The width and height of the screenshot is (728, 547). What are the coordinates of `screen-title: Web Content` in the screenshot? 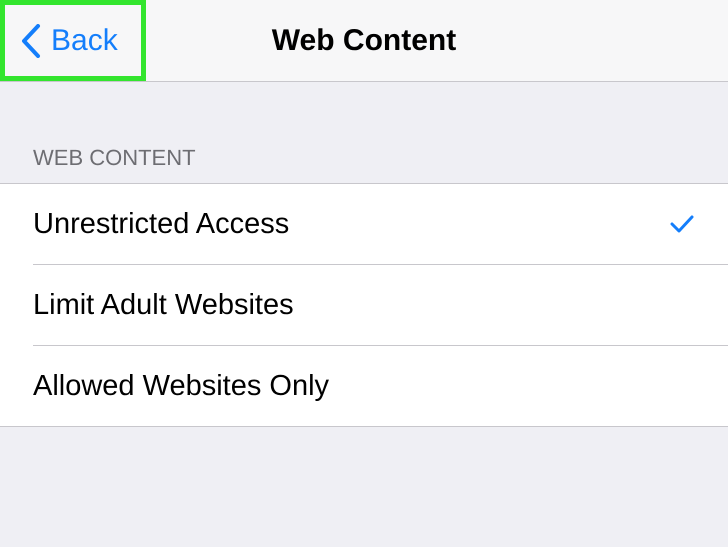 It's located at (364, 41).